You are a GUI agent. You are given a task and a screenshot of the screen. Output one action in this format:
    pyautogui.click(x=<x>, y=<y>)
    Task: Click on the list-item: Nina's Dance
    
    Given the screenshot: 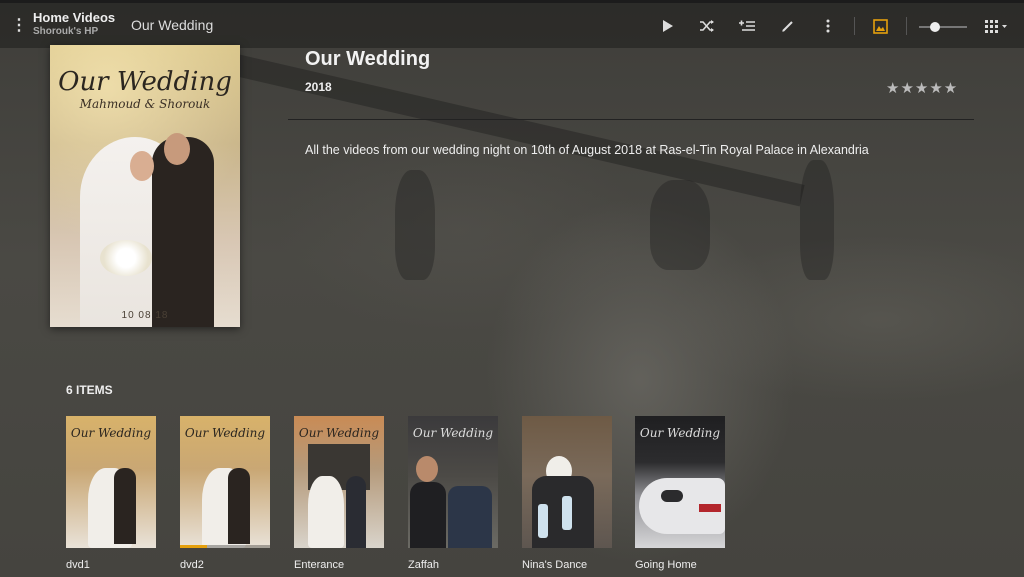 What is the action you would take?
    pyautogui.click(x=567, y=493)
    